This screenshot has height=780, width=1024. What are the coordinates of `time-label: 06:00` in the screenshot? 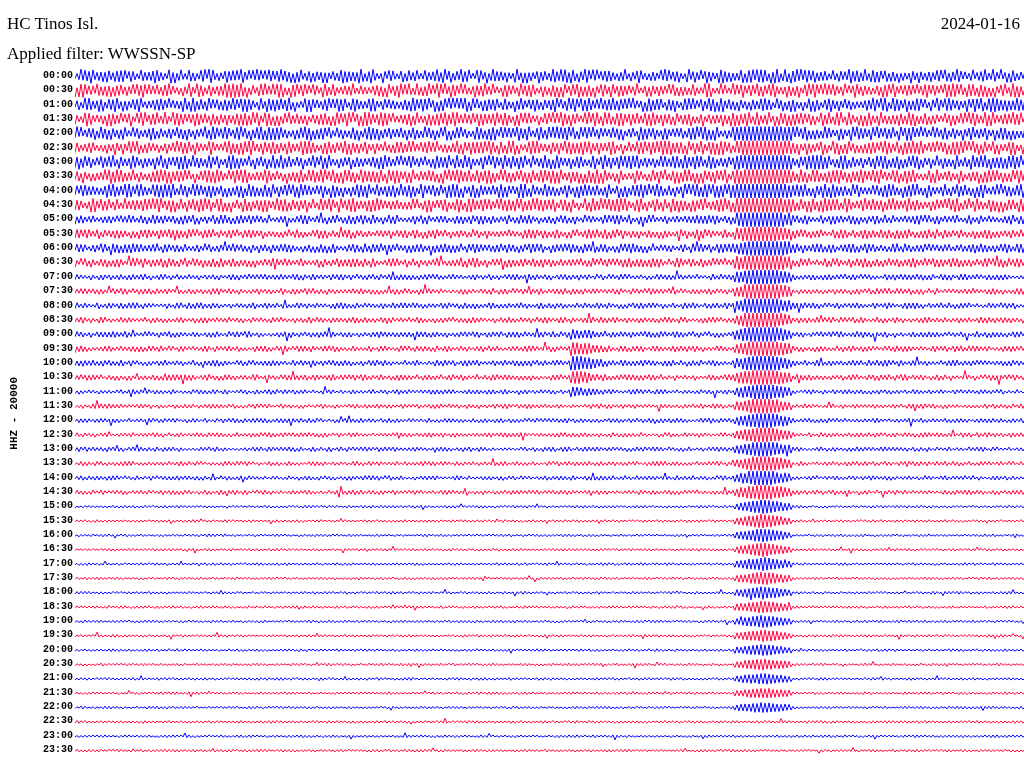 It's located at (57, 248).